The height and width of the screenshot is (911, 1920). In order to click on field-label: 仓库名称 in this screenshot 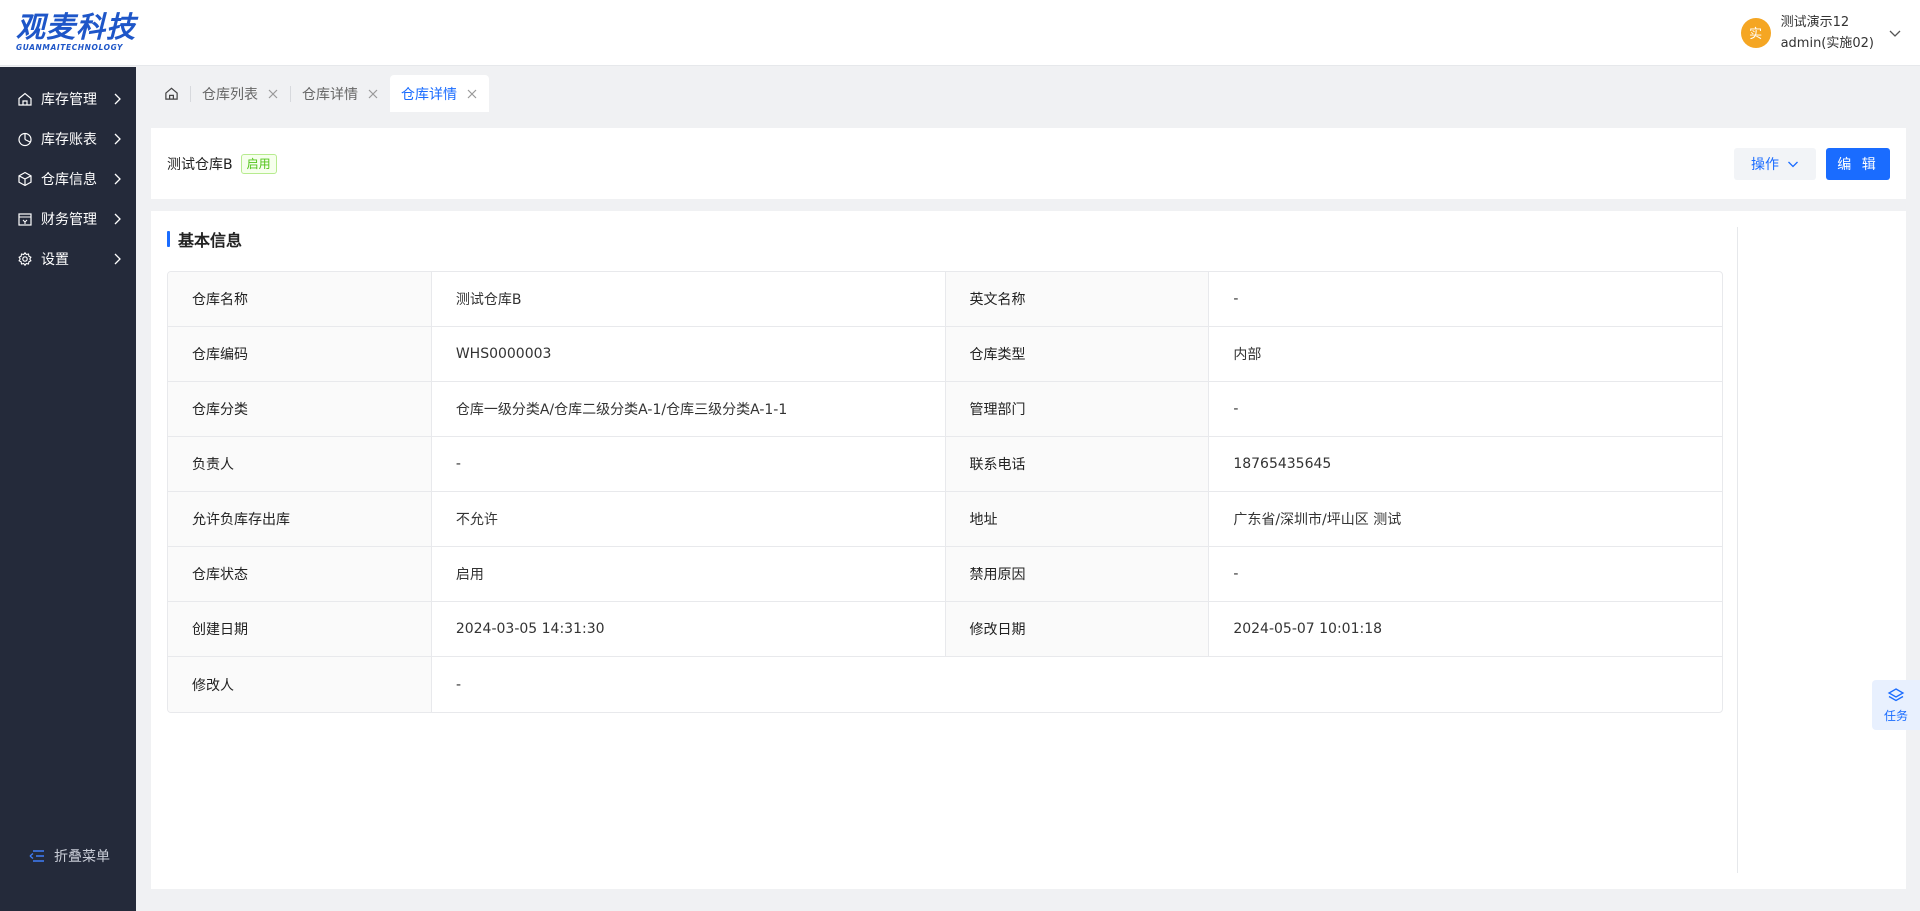, I will do `click(300, 299)`.